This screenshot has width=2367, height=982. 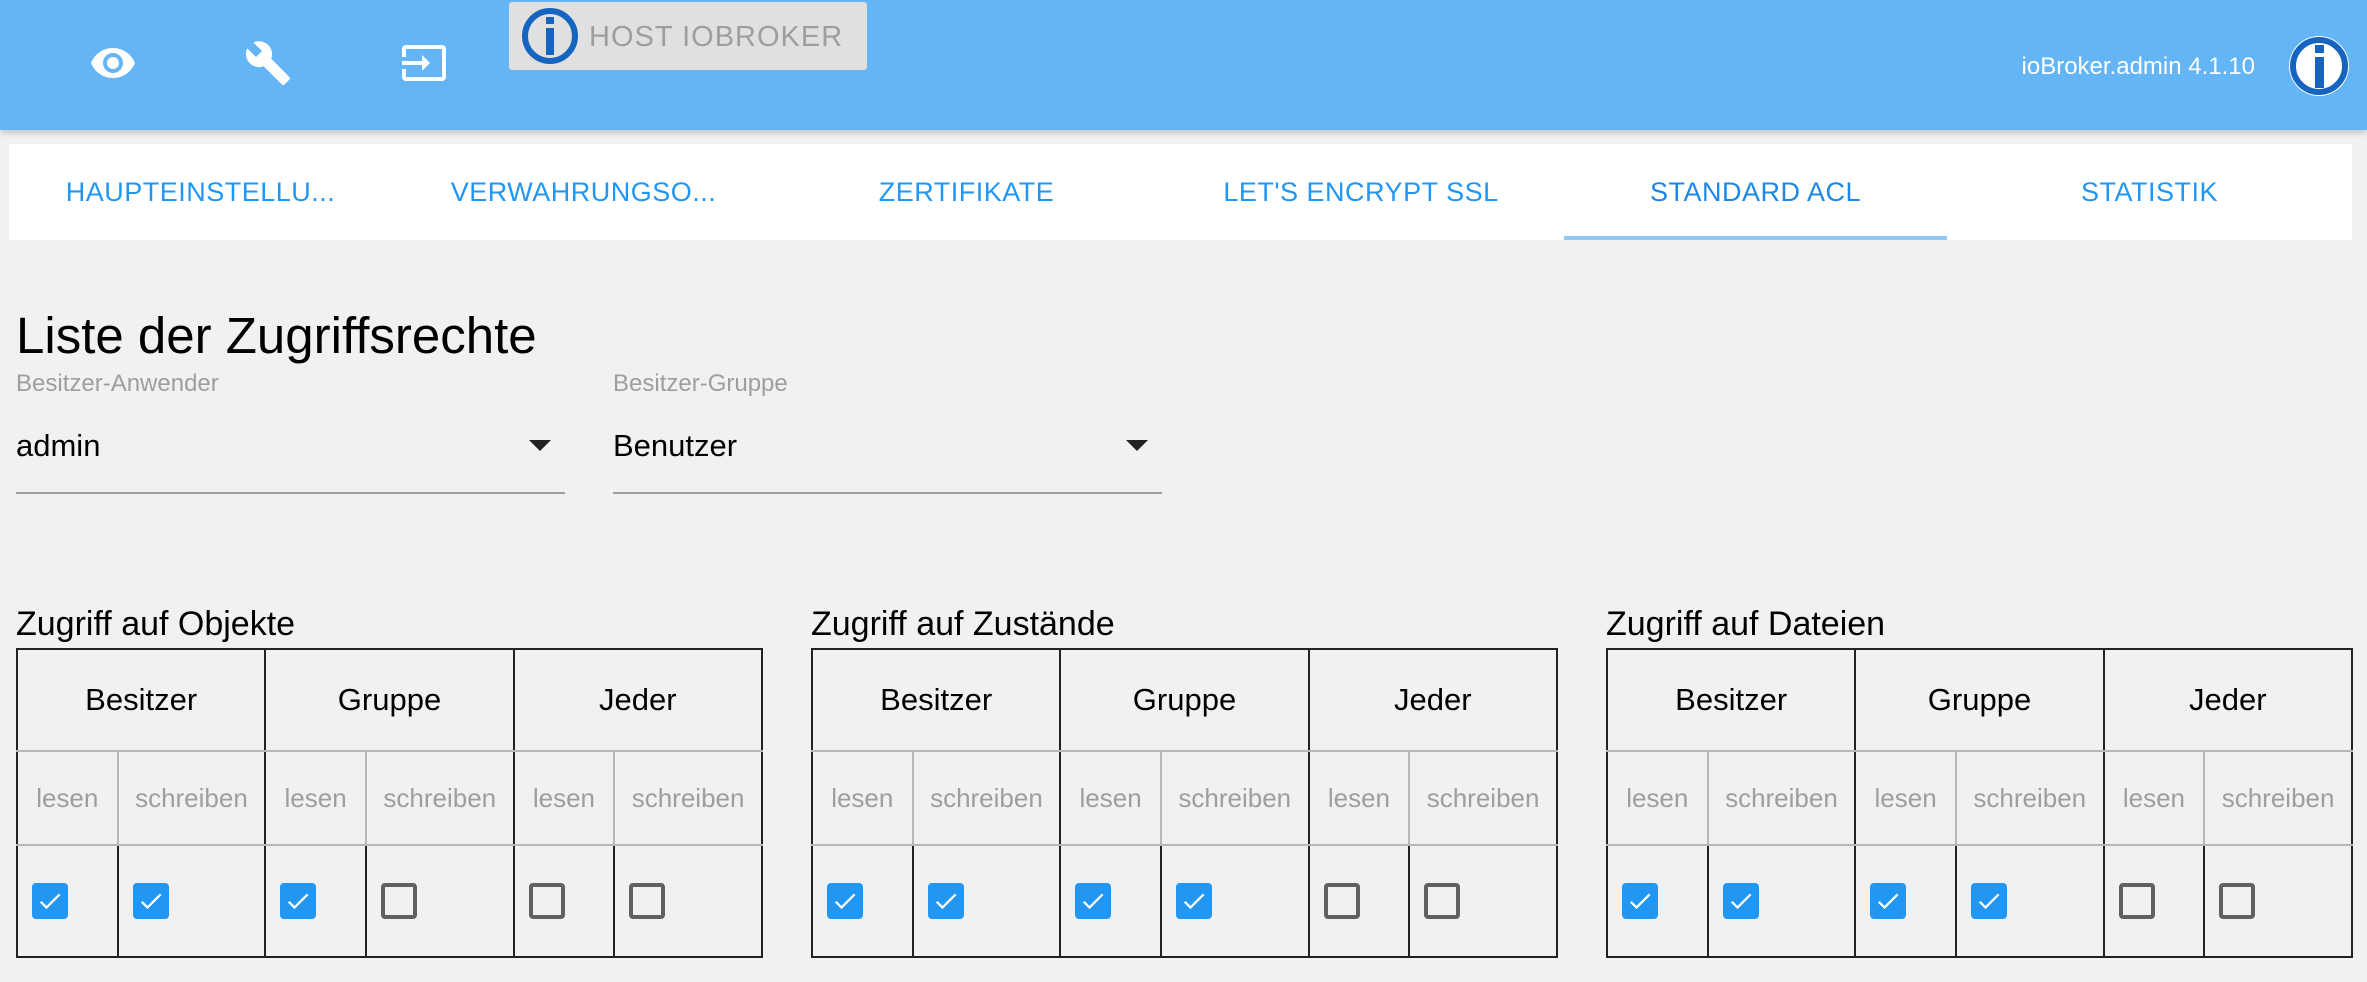 I want to click on tab-standard-acl: STANDARD ACL, so click(x=1755, y=192).